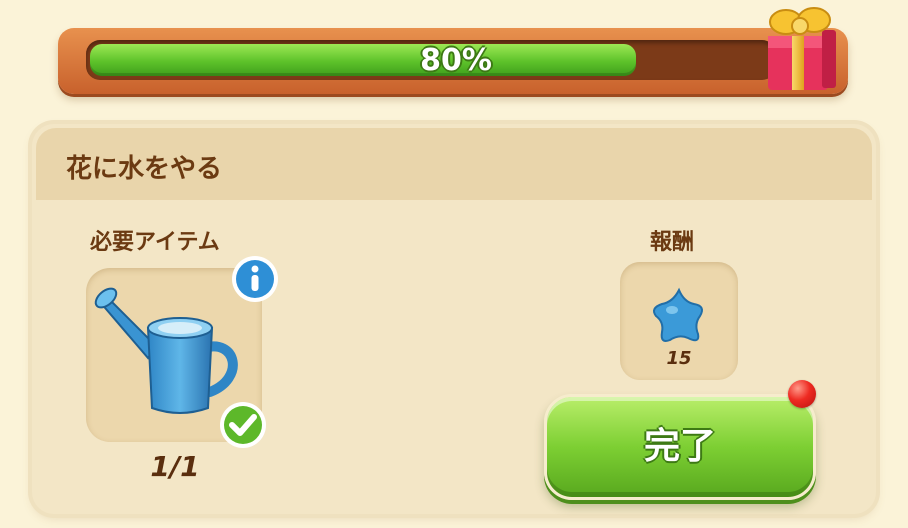 The image size is (908, 528). I want to click on info-icon, so click(255, 279).